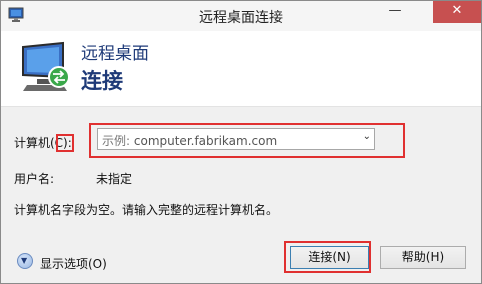 This screenshot has height=284, width=482. What do you see at coordinates (146, 210) in the screenshot?
I see `status-message: 计算机名字段为空。请输入完整的远程计算机名。` at bounding box center [146, 210].